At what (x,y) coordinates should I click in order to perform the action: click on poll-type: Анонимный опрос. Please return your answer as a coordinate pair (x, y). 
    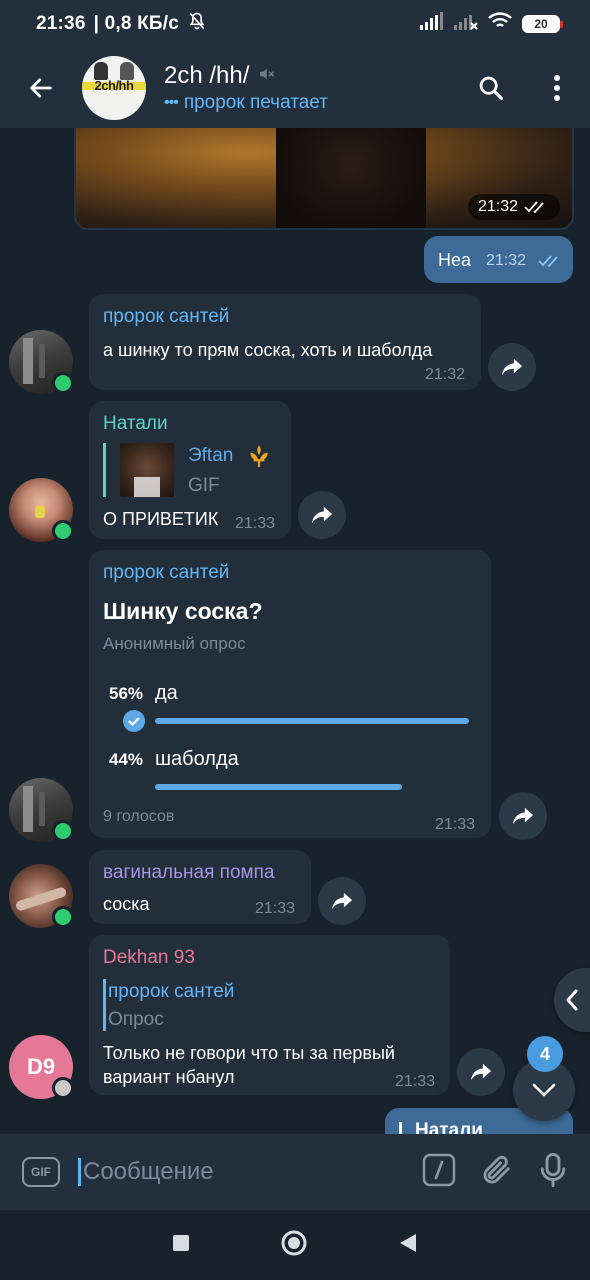
    Looking at the image, I should click on (174, 643).